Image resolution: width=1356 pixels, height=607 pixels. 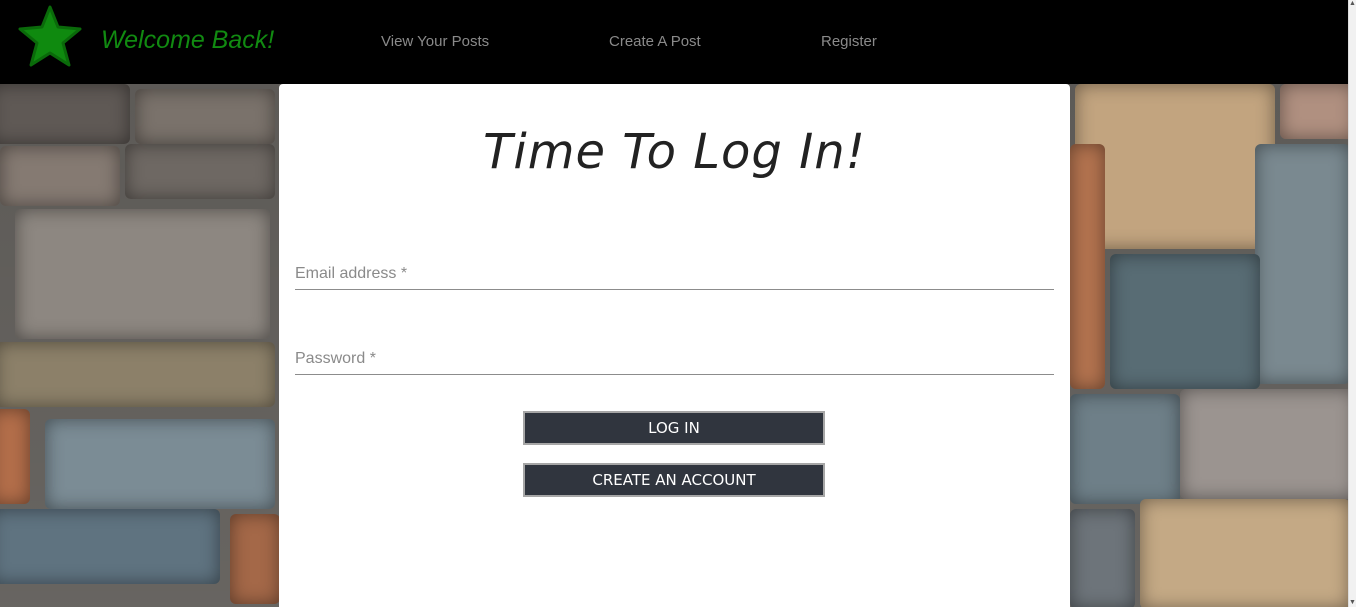 What do you see at coordinates (849, 41) in the screenshot?
I see `nav-link-register: Register` at bounding box center [849, 41].